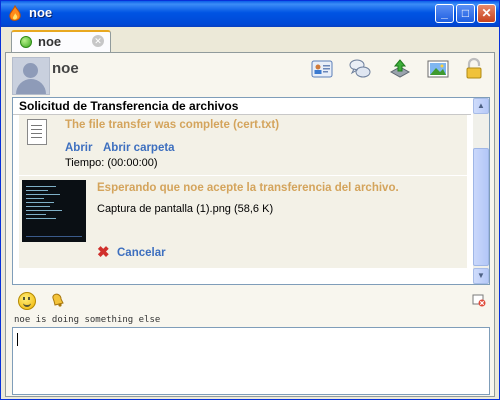  Describe the element at coordinates (250, 40) in the screenshot. I see `tab-strip: noe ✕` at that location.